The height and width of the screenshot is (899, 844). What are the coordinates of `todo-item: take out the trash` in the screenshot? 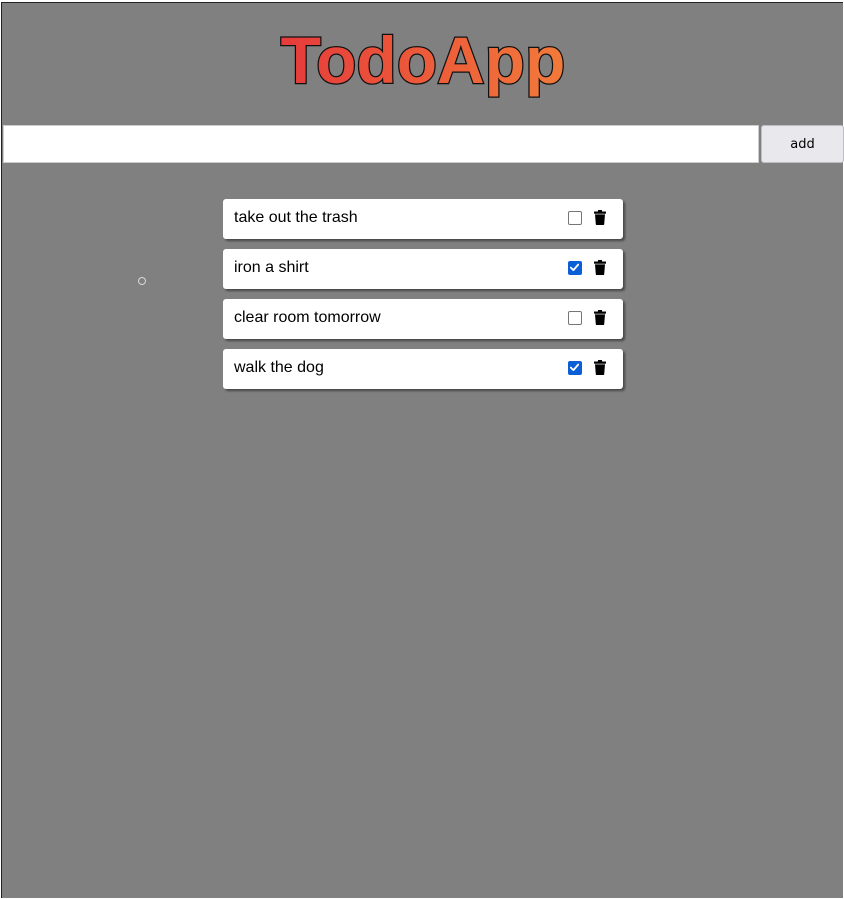 It's located at (423, 219).